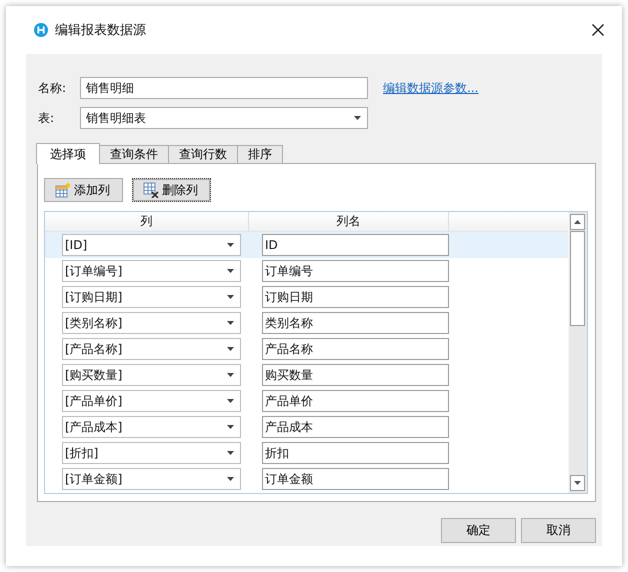 This screenshot has width=628, height=572. I want to click on delete-column-button: 删除列, so click(171, 190).